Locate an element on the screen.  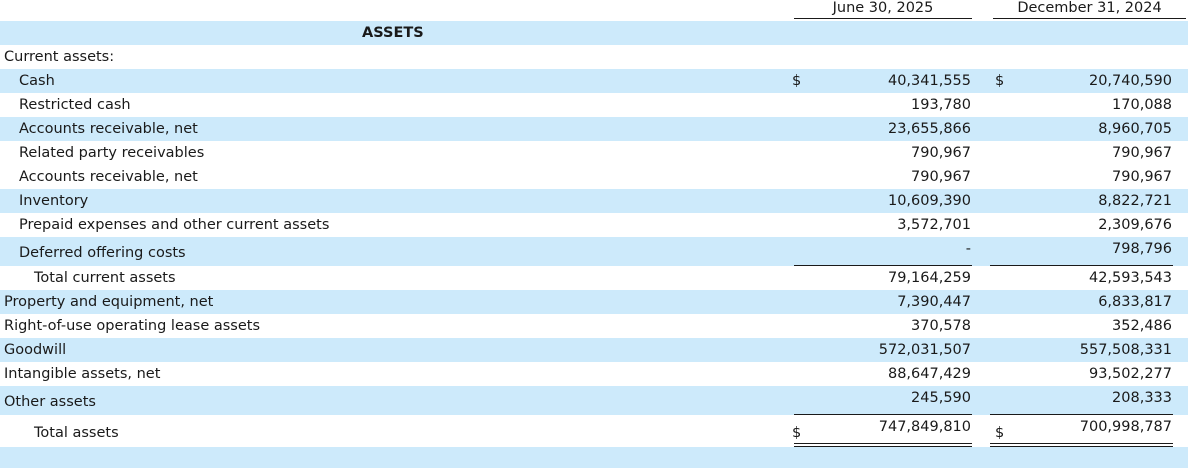
row-label: Inventory is located at coordinates (54, 201).